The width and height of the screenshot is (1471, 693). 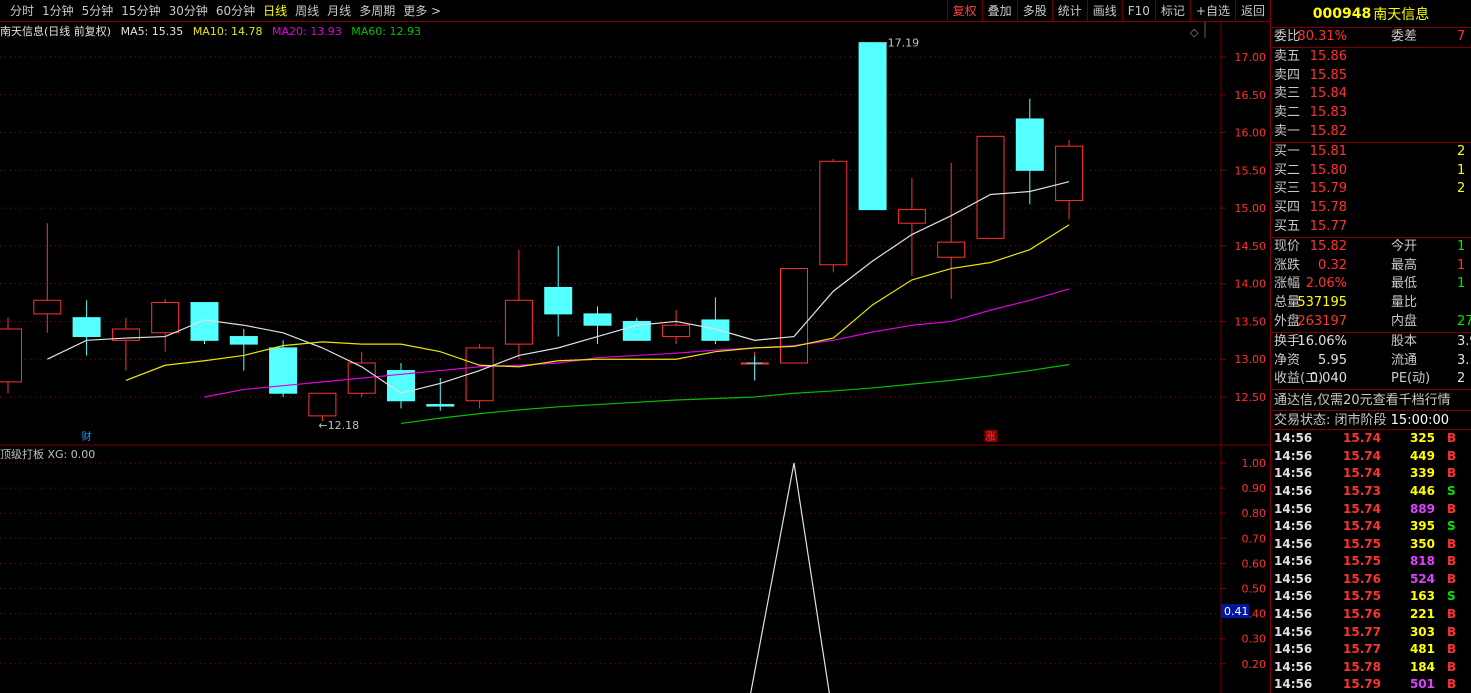 I want to click on period-tab: 分时, so click(x=22, y=11).